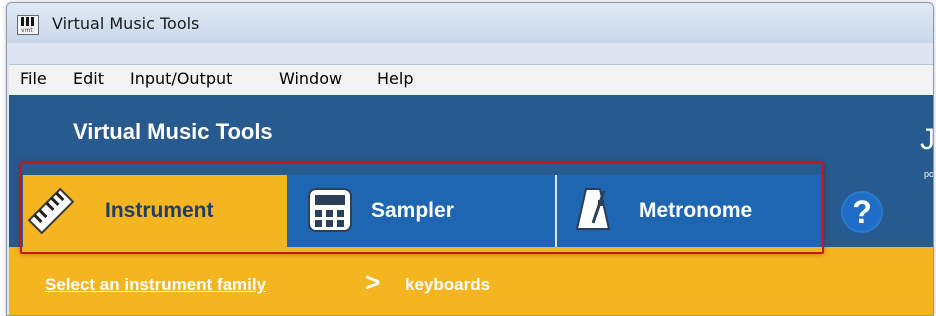 This screenshot has width=936, height=316. I want to click on piano-keys-icon: vmt, so click(28, 25).